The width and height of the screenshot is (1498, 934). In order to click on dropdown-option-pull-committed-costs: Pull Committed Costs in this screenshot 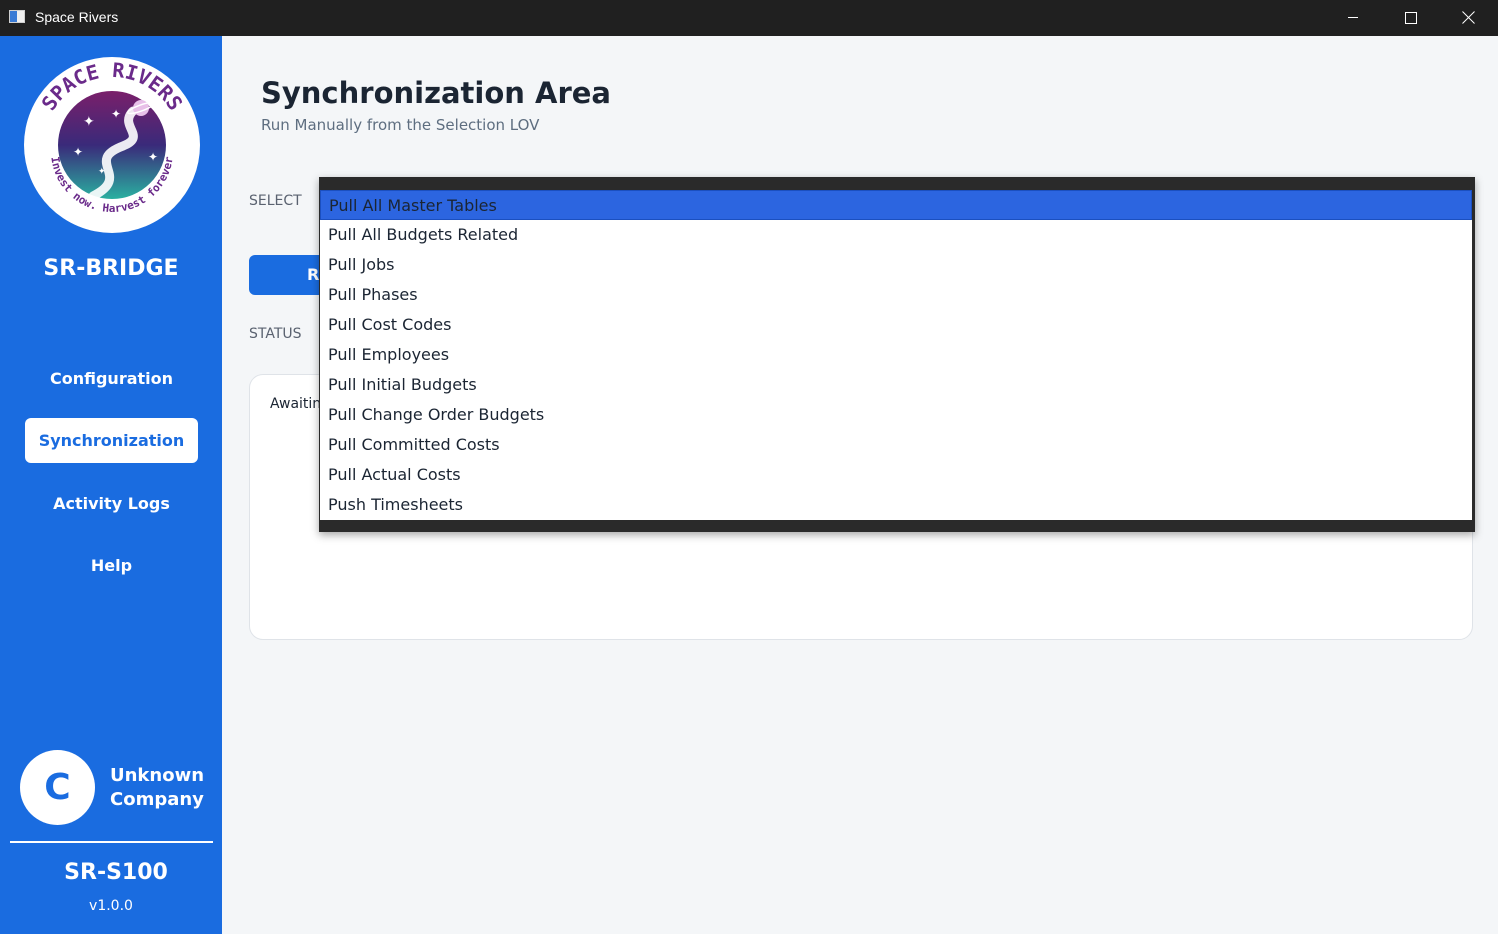, I will do `click(896, 445)`.